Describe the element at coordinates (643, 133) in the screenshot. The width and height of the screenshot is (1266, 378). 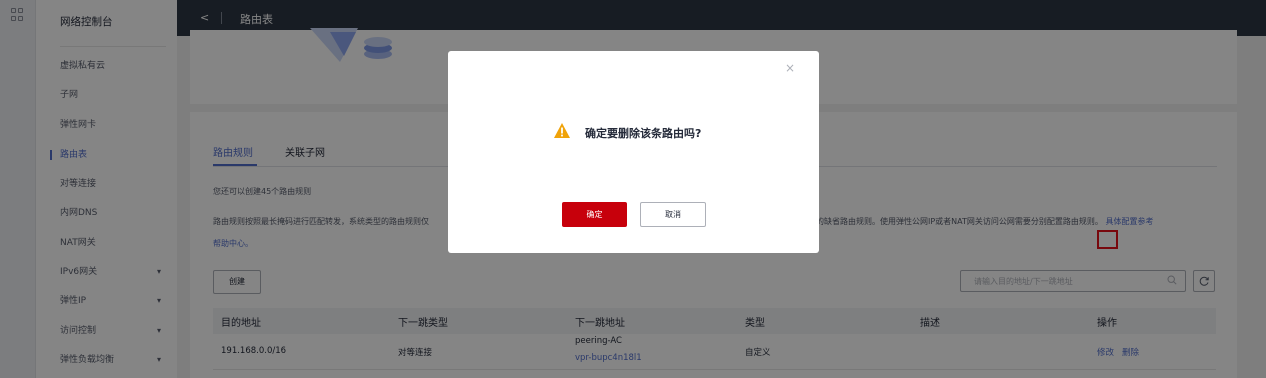
I see `dialog-message: 确定要删除该条路由吗?` at that location.